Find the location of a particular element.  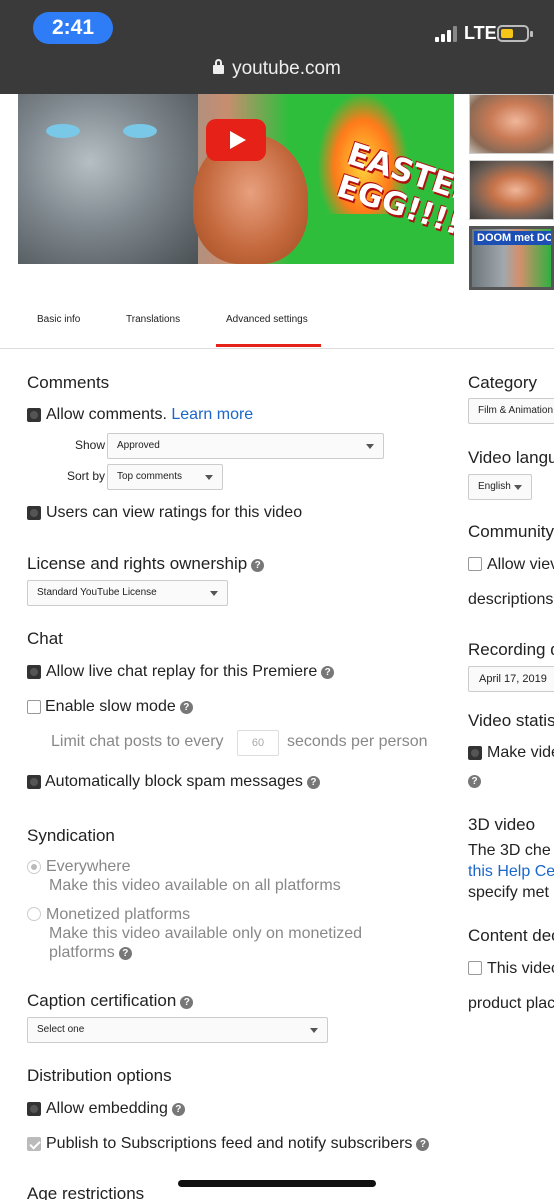

publish-subscriptions-checkbox is located at coordinates (34, 1144).